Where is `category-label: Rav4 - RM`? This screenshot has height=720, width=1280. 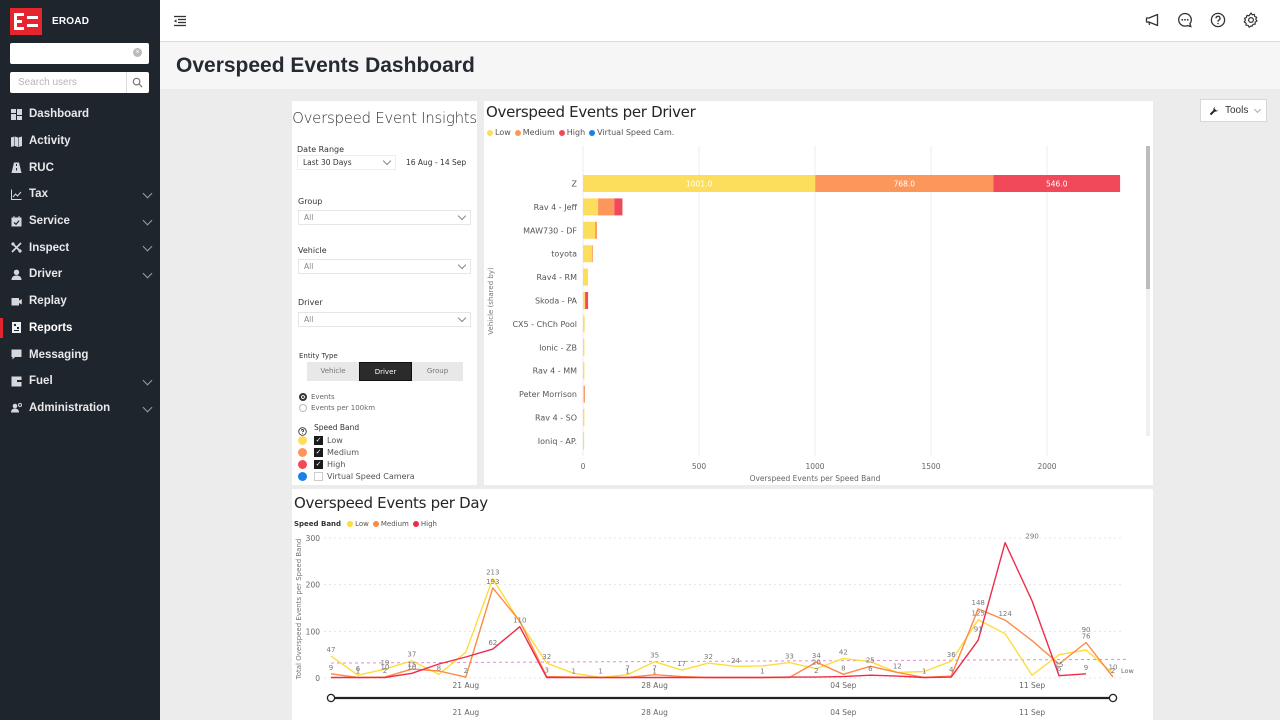 category-label: Rav4 - RM is located at coordinates (556, 277).